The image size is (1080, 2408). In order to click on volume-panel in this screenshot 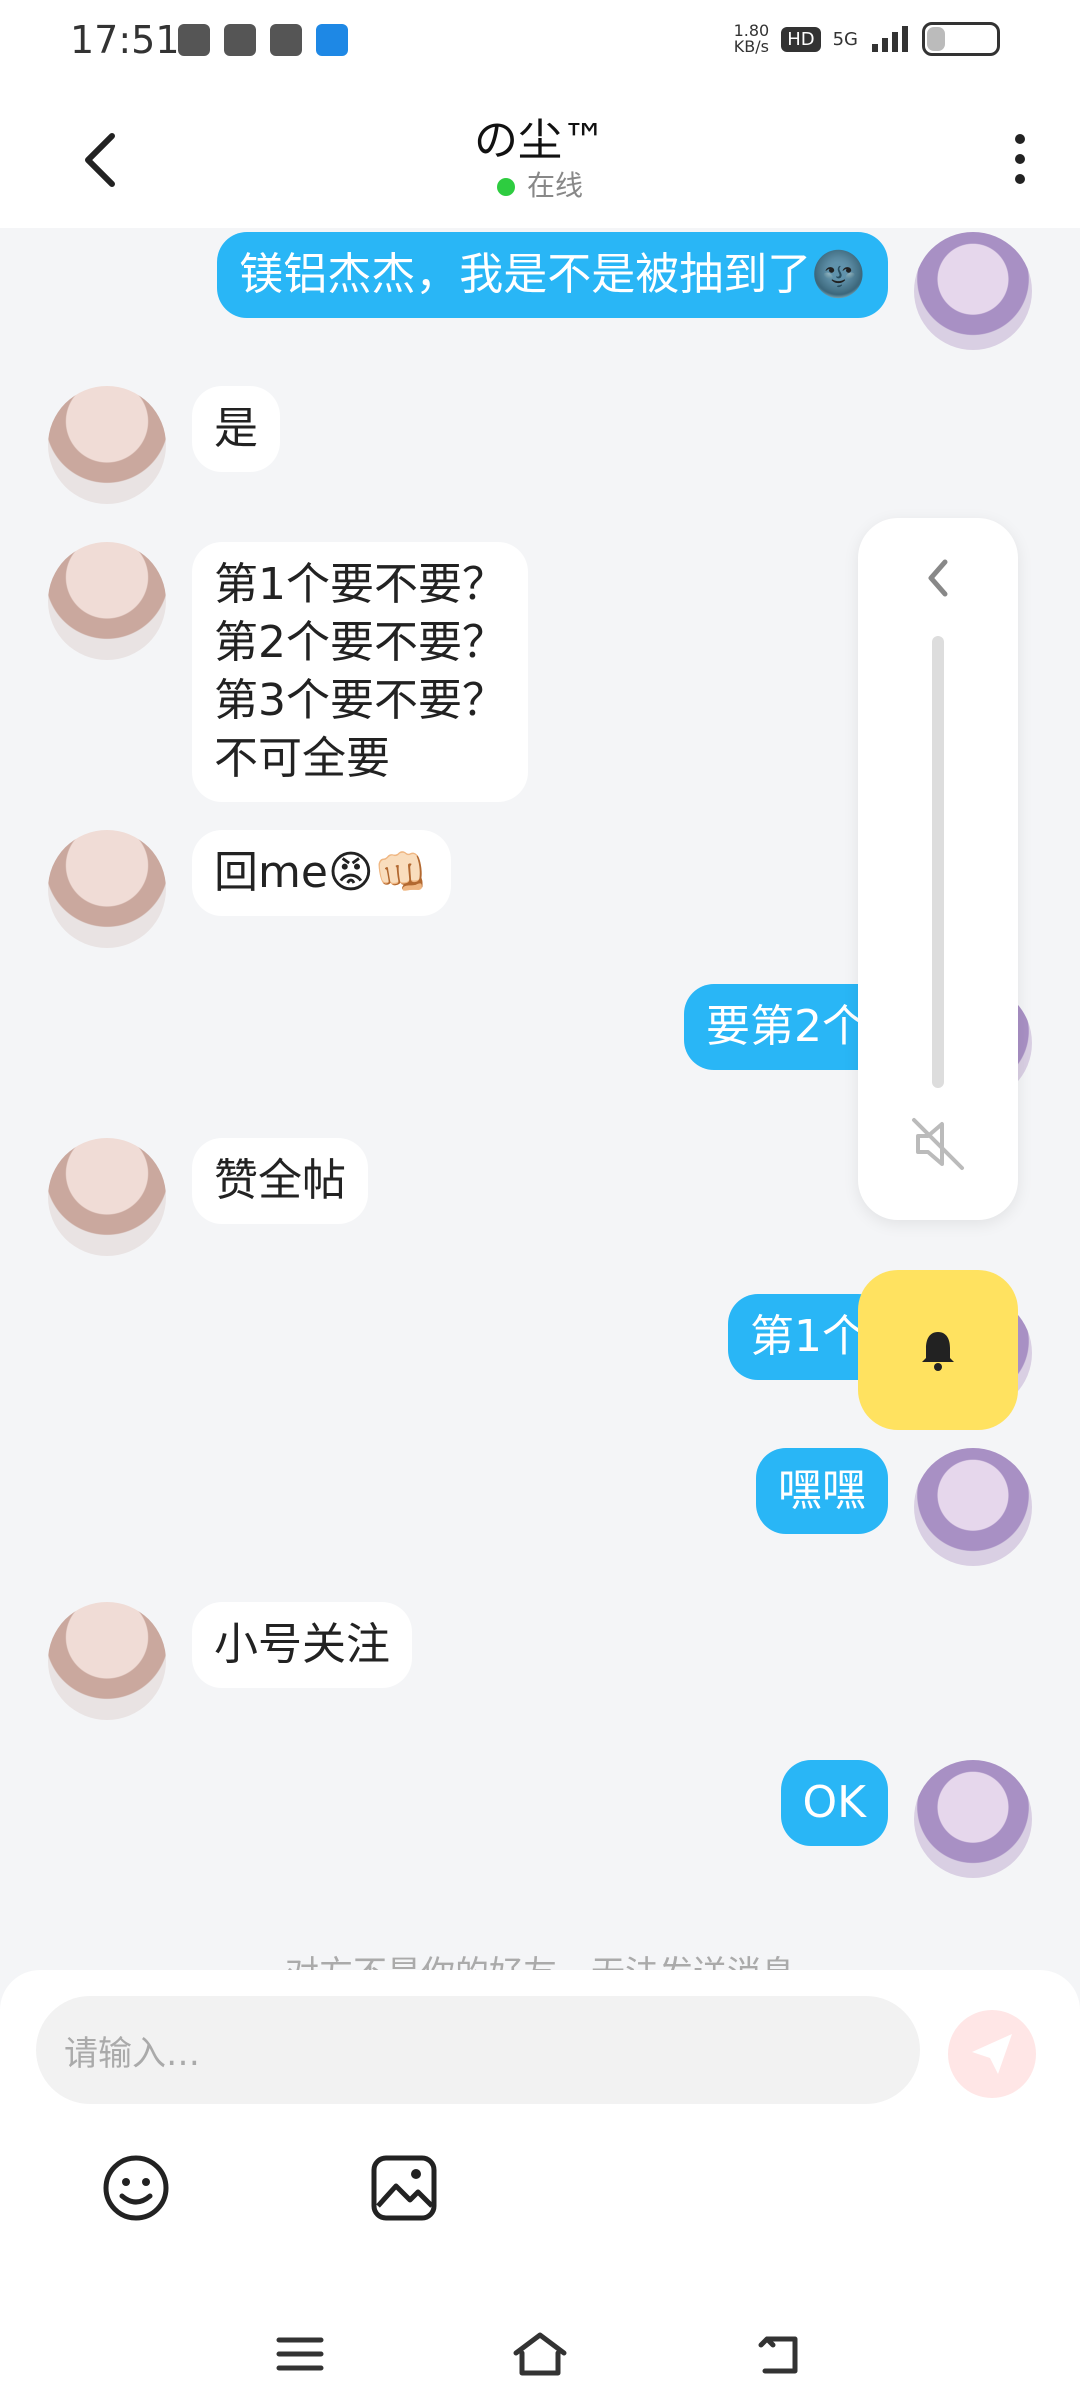, I will do `click(938, 869)`.